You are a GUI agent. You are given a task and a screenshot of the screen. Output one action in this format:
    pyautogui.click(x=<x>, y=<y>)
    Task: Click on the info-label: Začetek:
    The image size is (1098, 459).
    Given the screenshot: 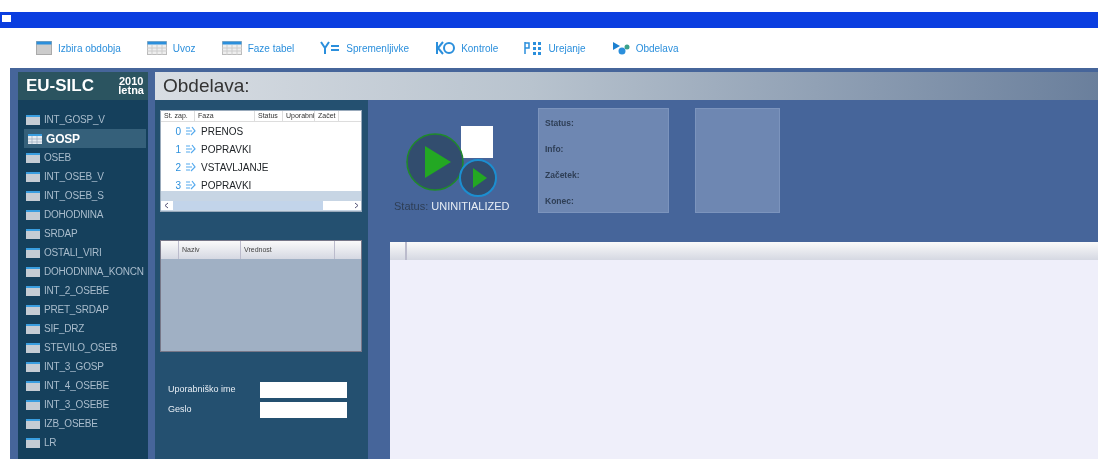 What is the action you would take?
    pyautogui.click(x=563, y=175)
    